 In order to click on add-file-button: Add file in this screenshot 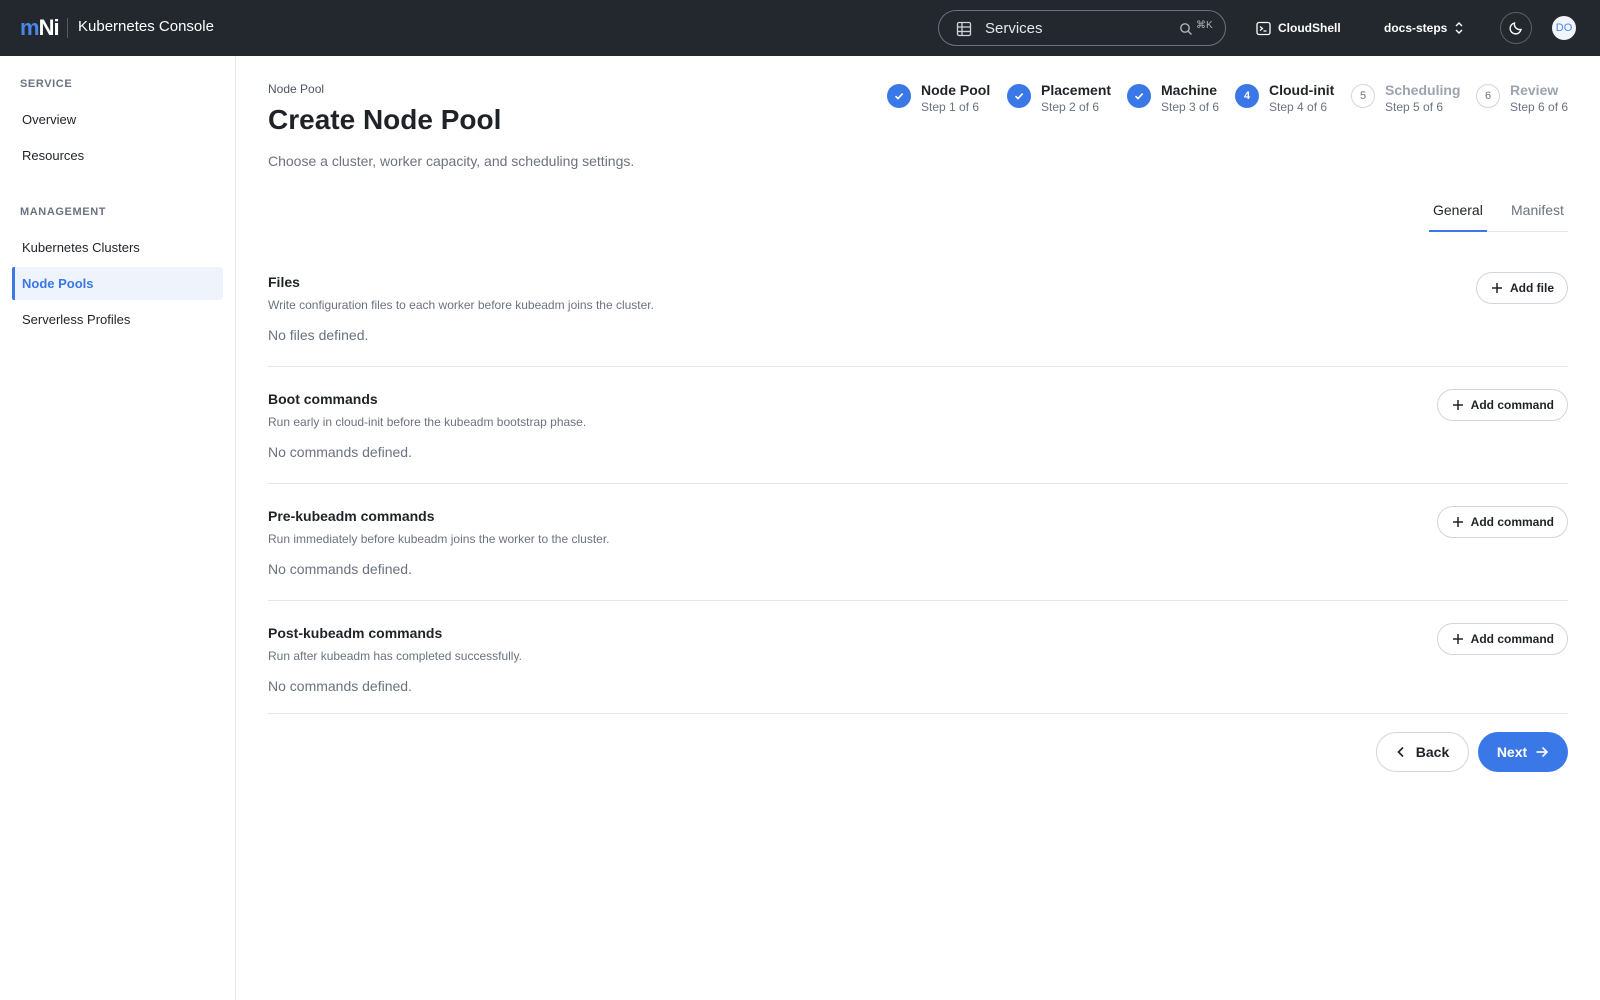, I will do `click(1522, 288)`.